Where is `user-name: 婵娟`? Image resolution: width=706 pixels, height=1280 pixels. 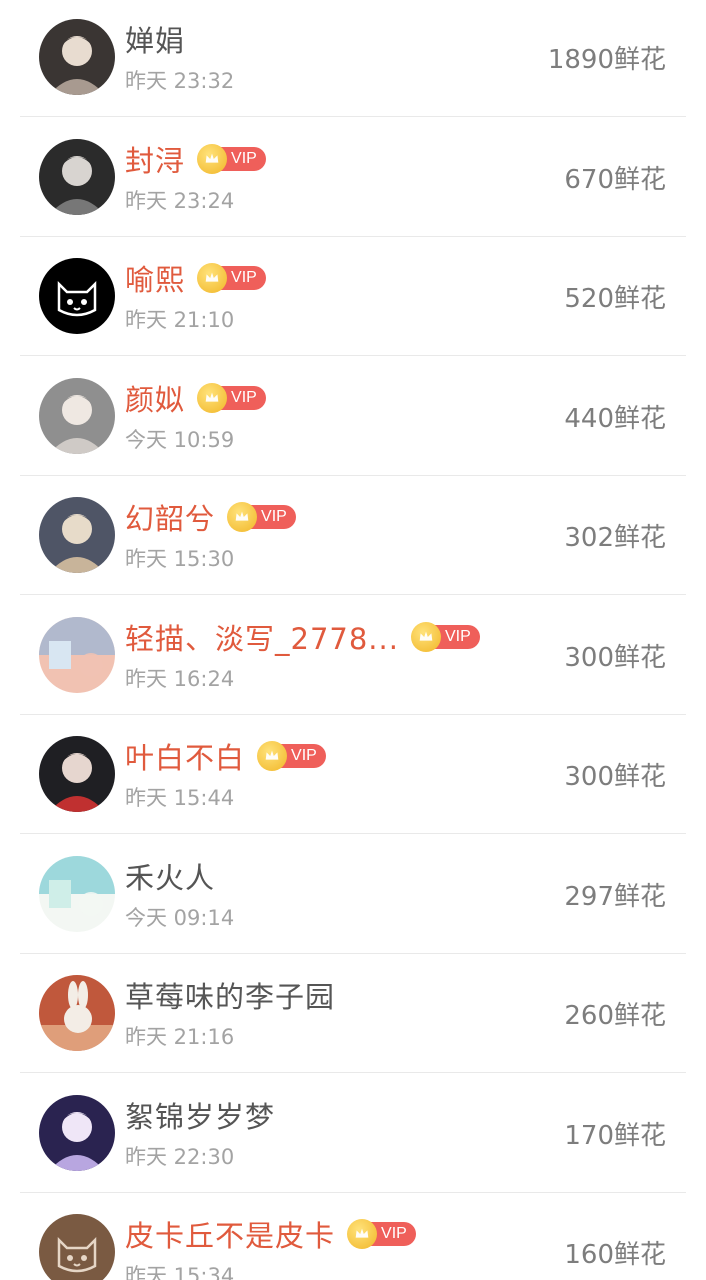 user-name: 婵娟 is located at coordinates (155, 39).